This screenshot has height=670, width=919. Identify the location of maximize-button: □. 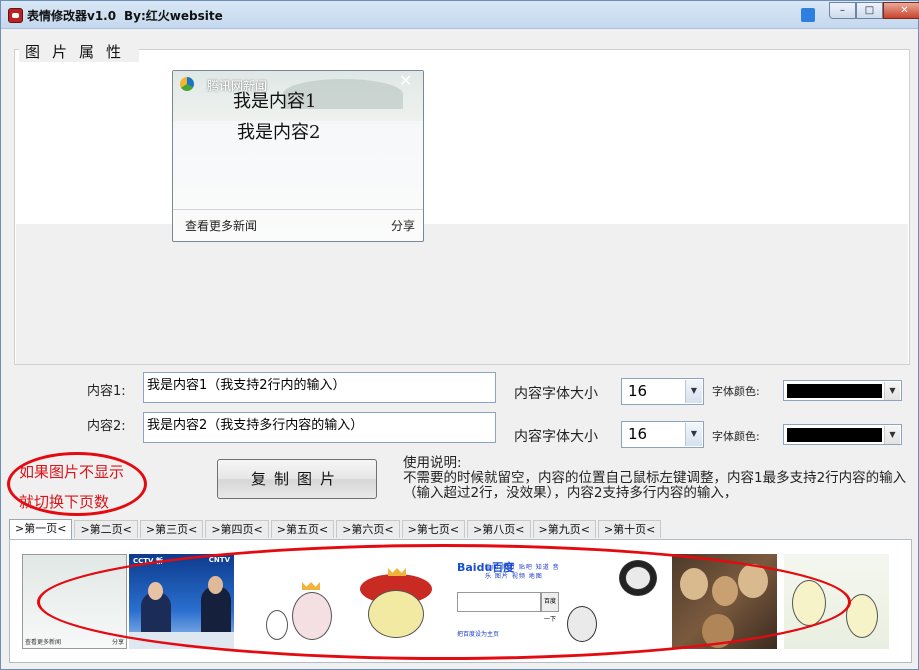
(869, 10).